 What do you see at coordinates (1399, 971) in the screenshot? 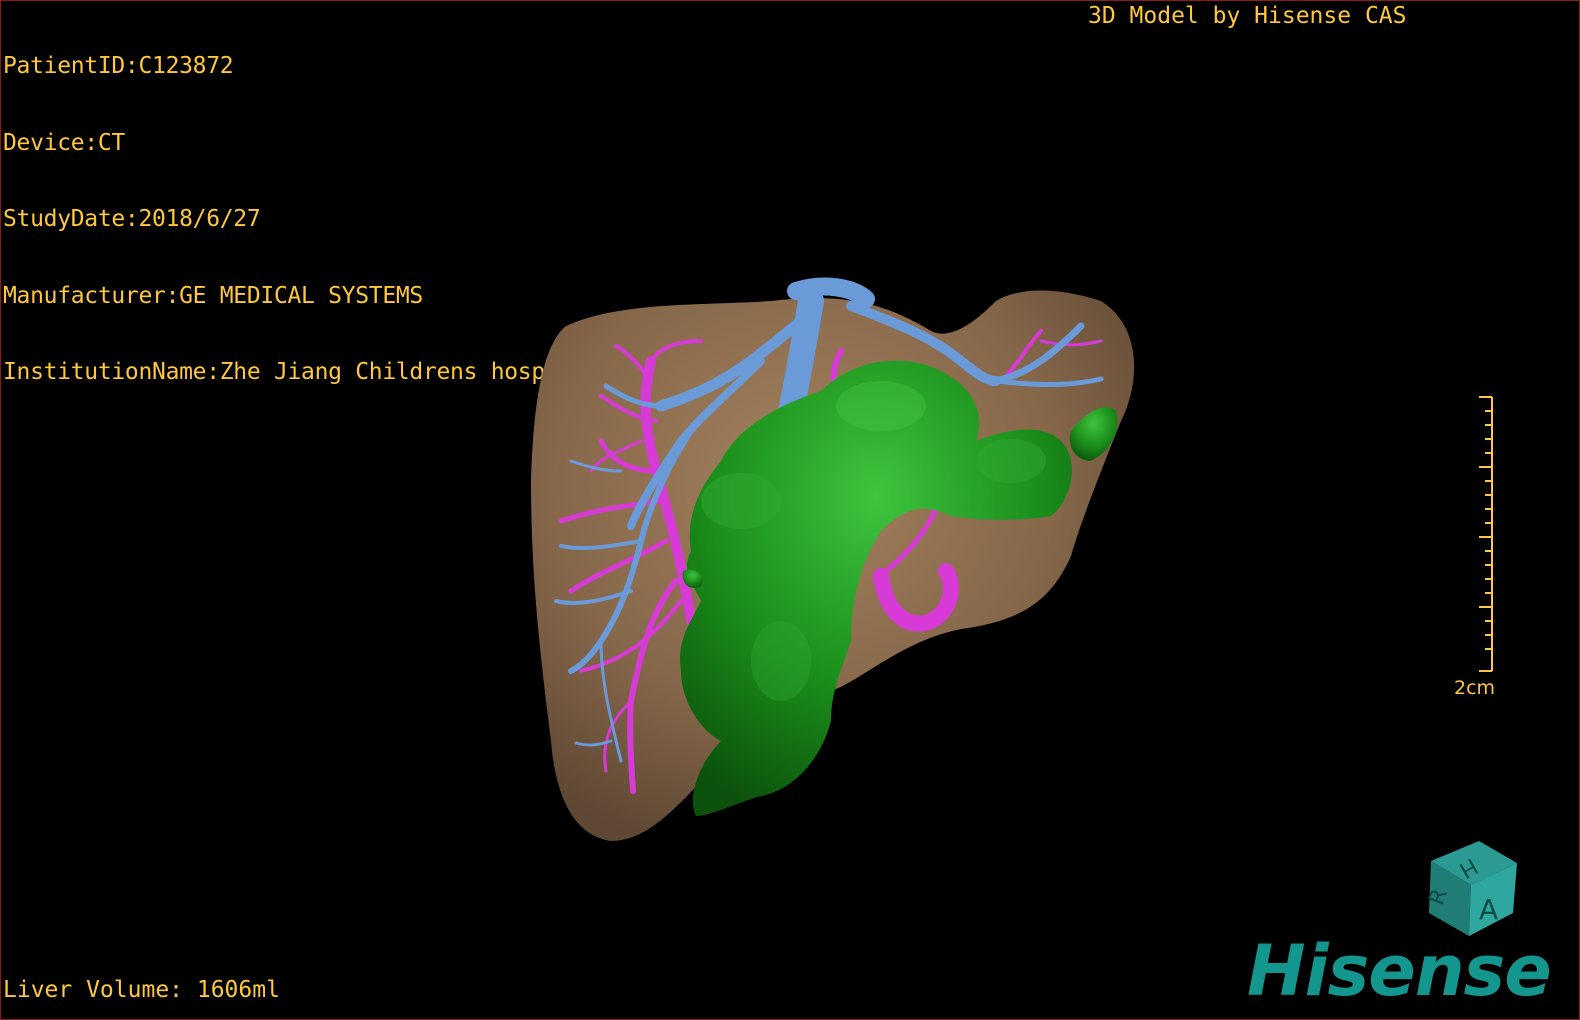
I see `hisense-logo: Hisense` at bounding box center [1399, 971].